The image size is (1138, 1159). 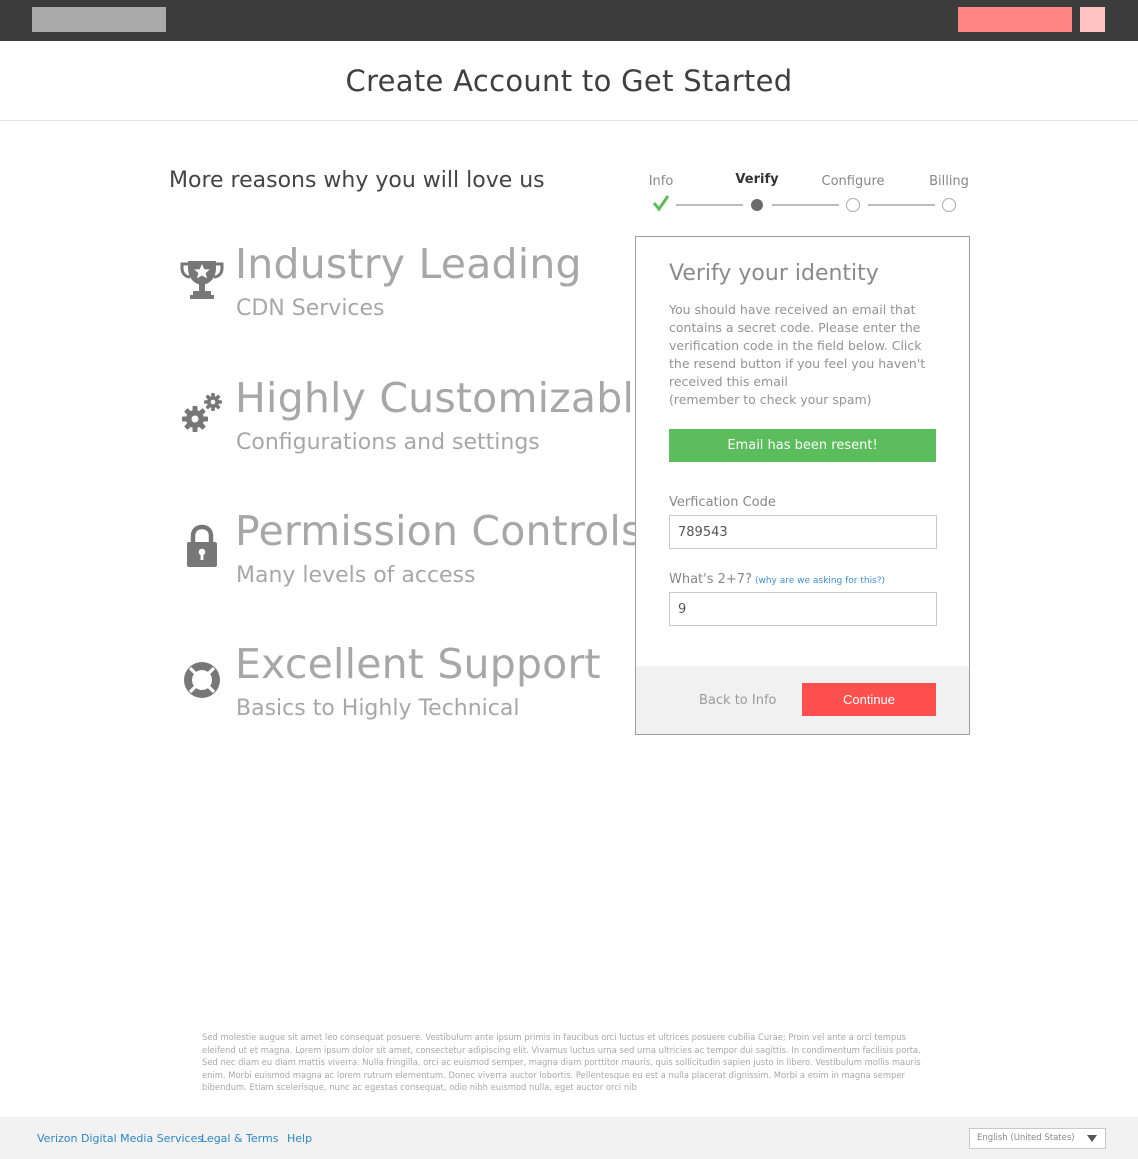 What do you see at coordinates (202, 545) in the screenshot?
I see `lock-icon` at bounding box center [202, 545].